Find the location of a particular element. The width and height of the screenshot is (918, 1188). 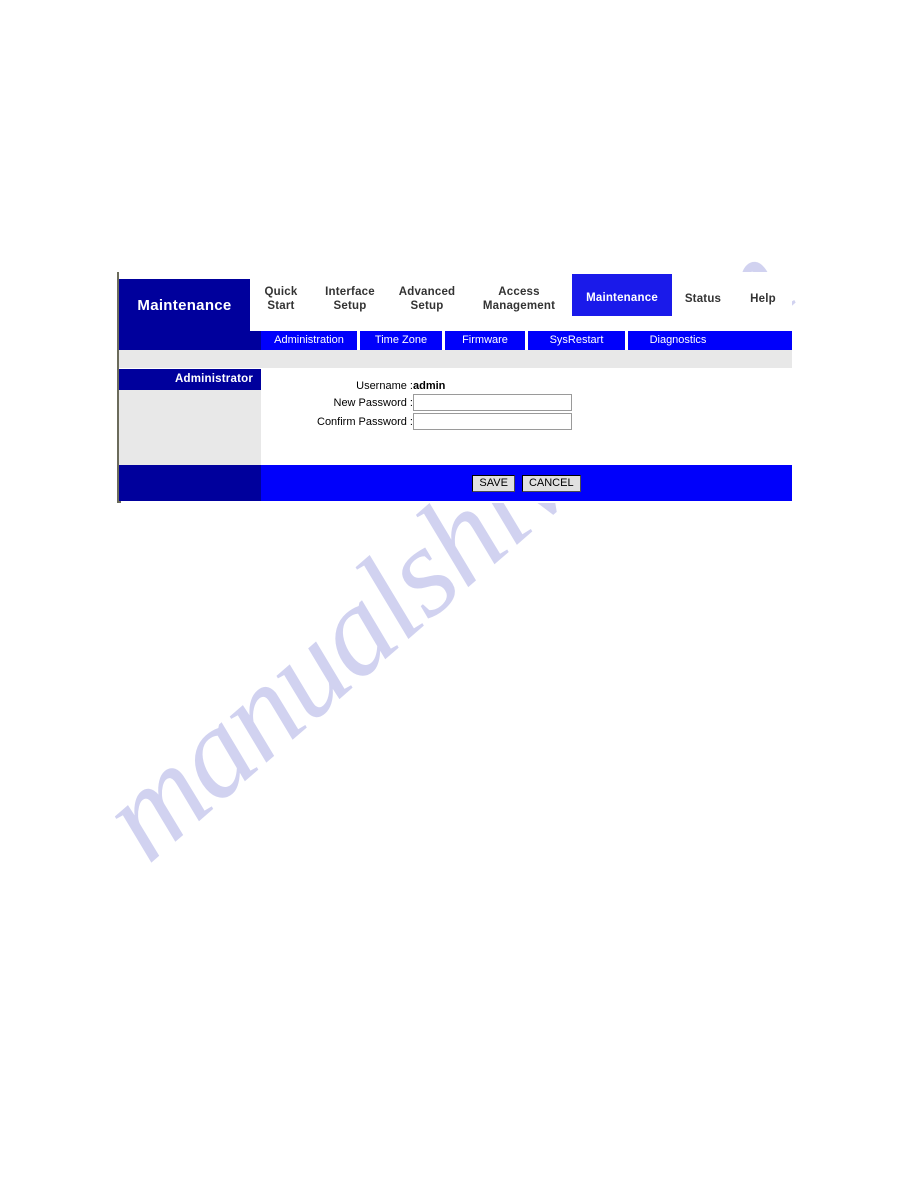

tab-help-label: Help is located at coordinates (763, 298).